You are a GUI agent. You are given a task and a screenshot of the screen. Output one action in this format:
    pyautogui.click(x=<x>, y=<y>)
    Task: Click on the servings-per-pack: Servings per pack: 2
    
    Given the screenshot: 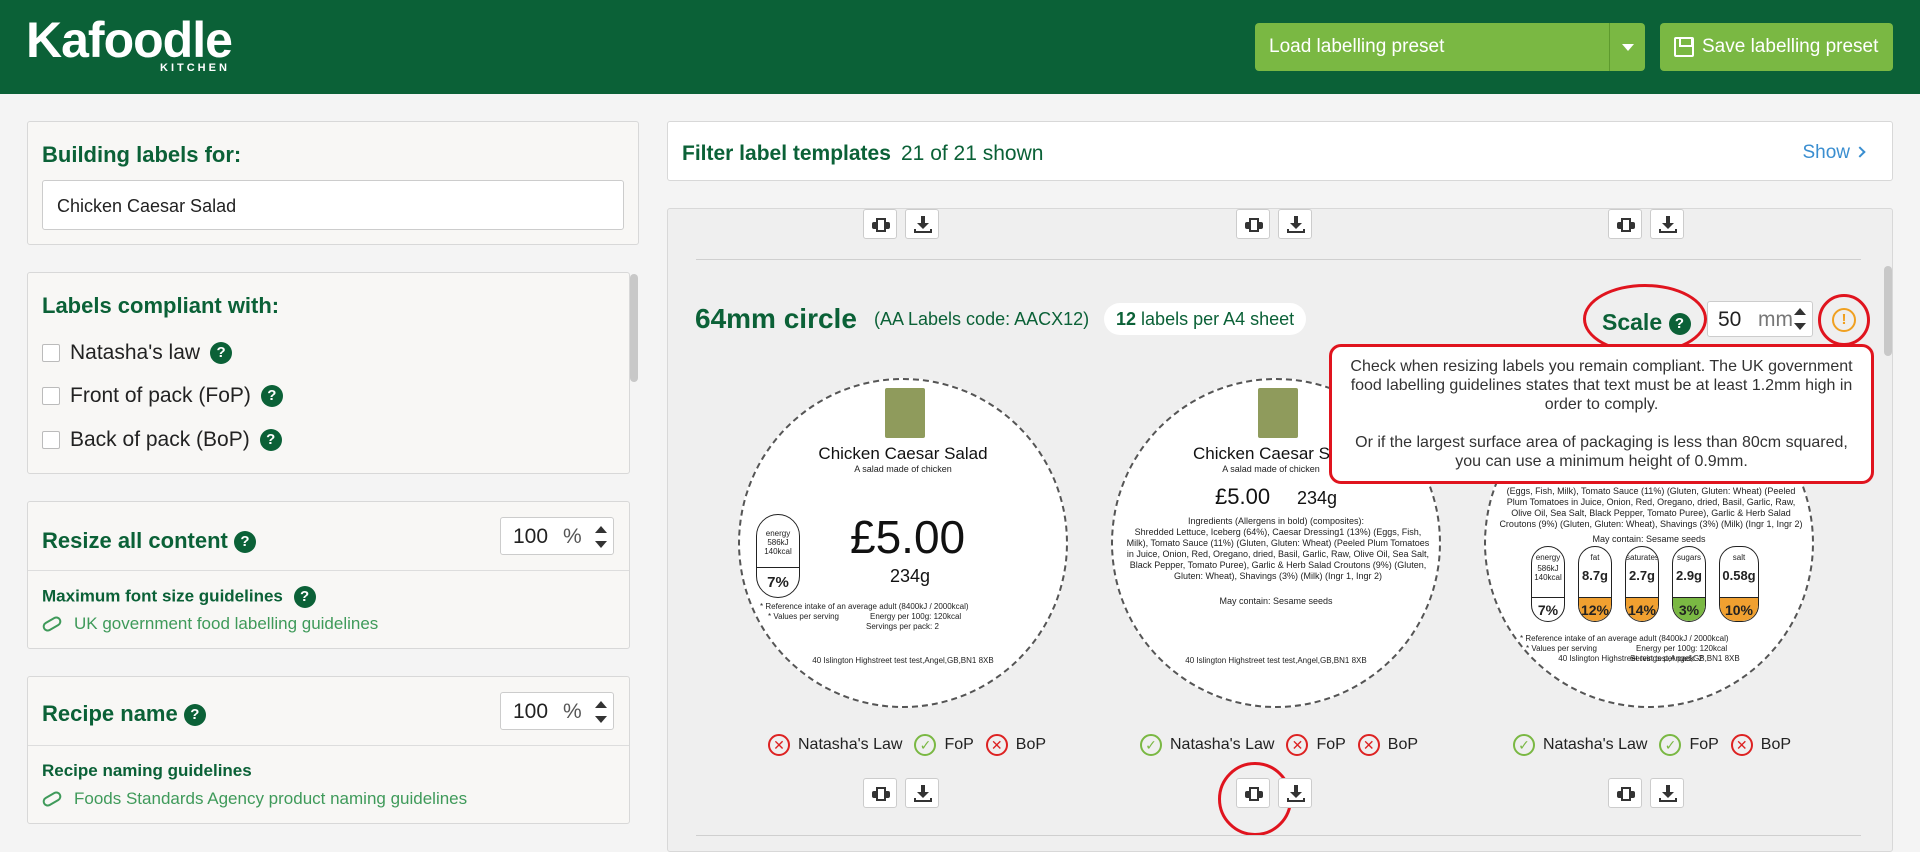 What is the action you would take?
    pyautogui.click(x=902, y=626)
    